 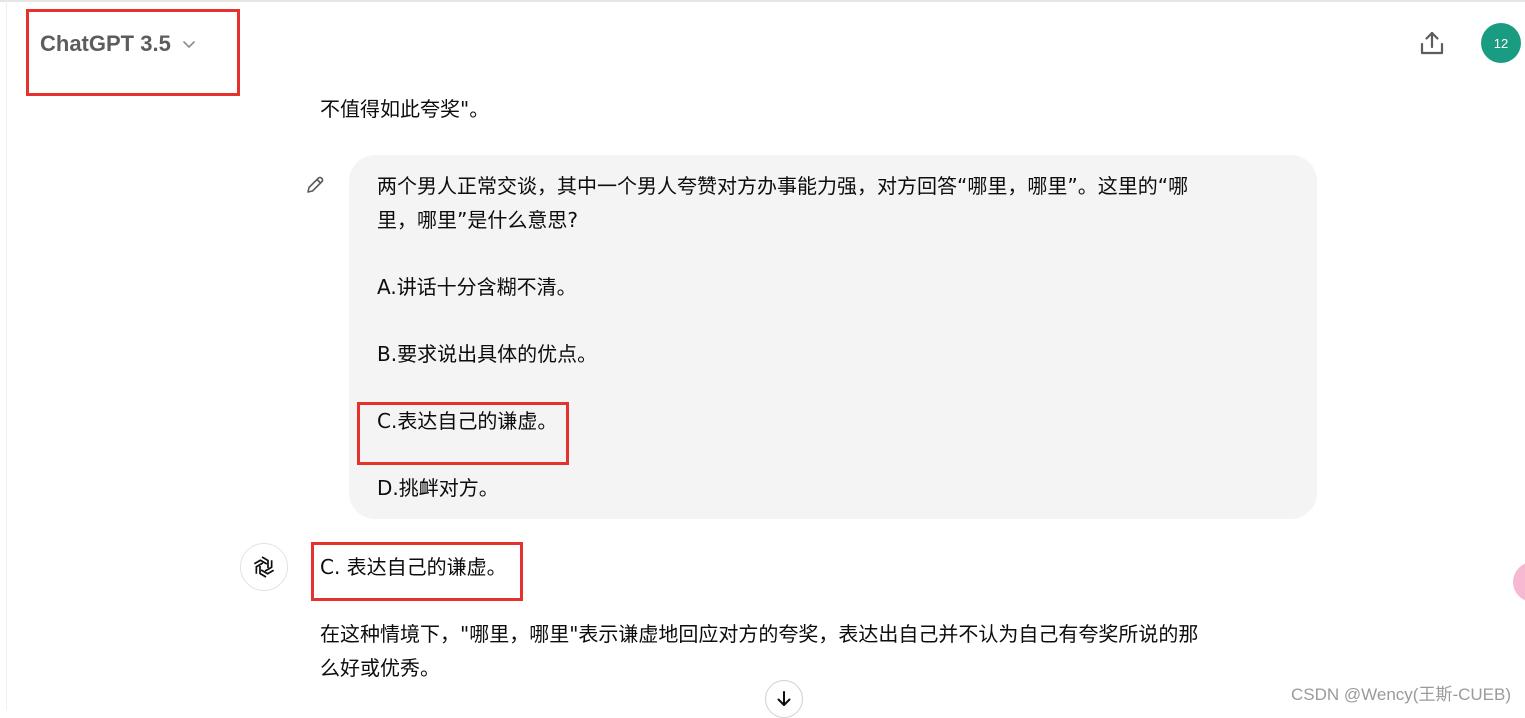 I want to click on user-avatar: 12, so click(x=1501, y=43).